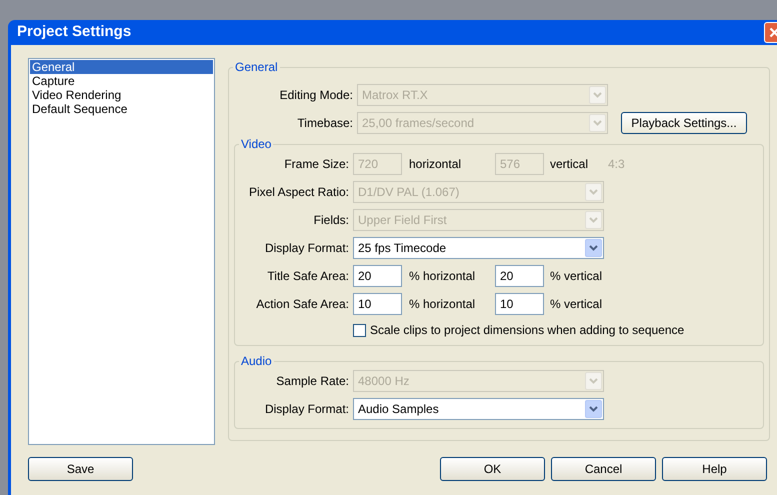  I want to click on dropdown-value: Upper Field First, so click(402, 220).